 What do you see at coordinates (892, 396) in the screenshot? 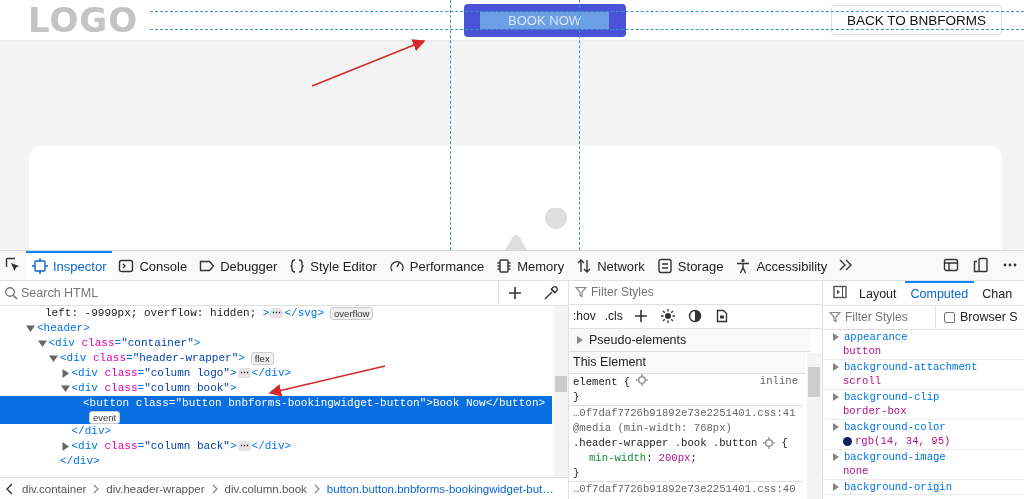
I see `property-name: background-clip` at bounding box center [892, 396].